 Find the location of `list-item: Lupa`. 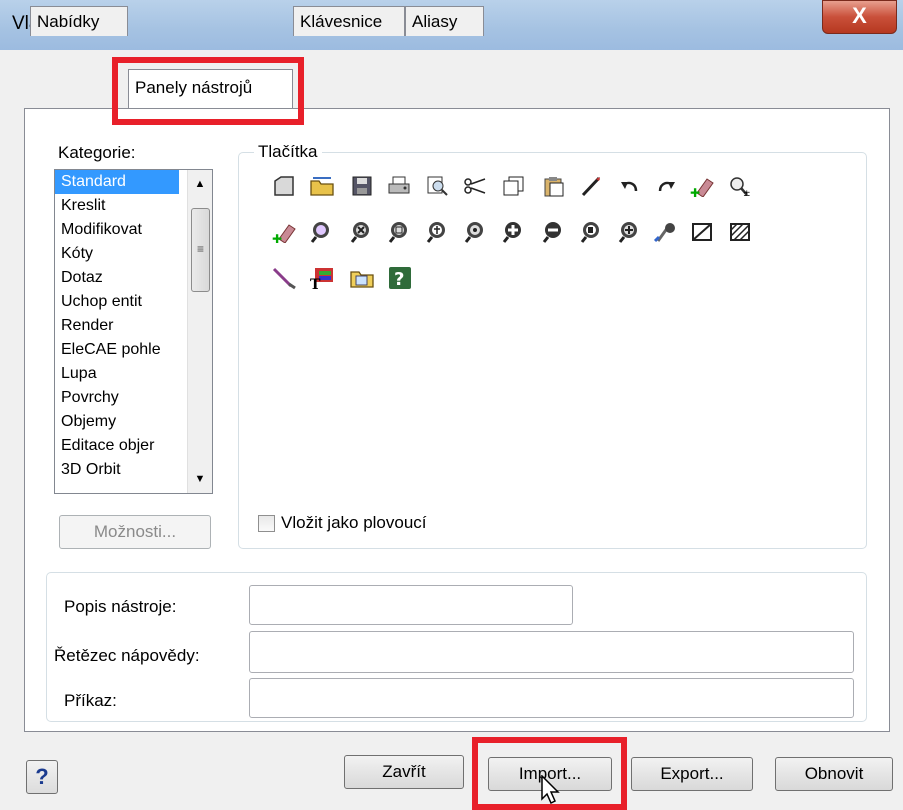

list-item: Lupa is located at coordinates (119, 374).